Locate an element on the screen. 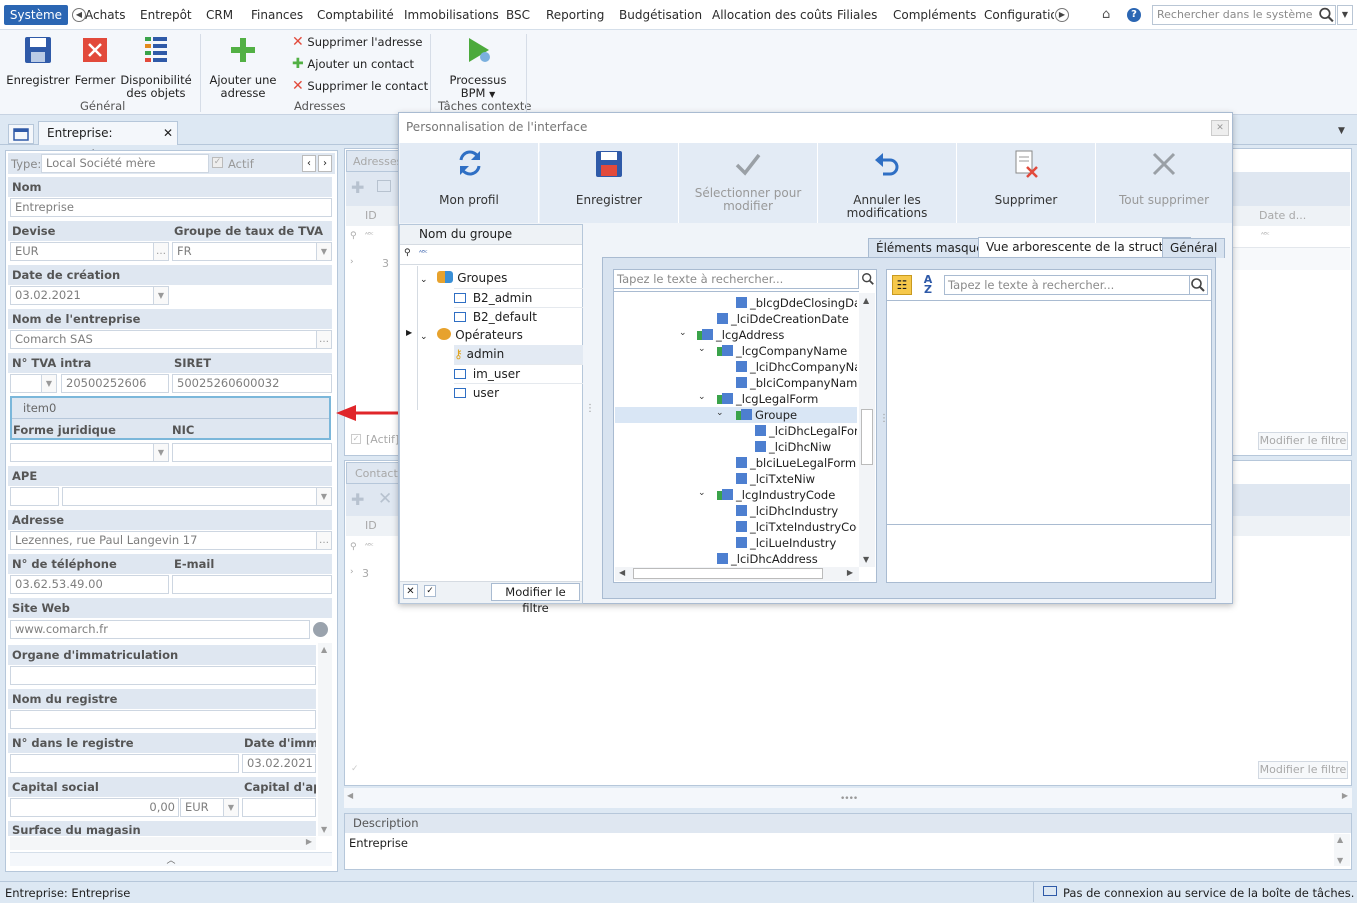 This screenshot has width=1357, height=903. form-horizontal-scrollbar: ▶ is located at coordinates (163, 843).